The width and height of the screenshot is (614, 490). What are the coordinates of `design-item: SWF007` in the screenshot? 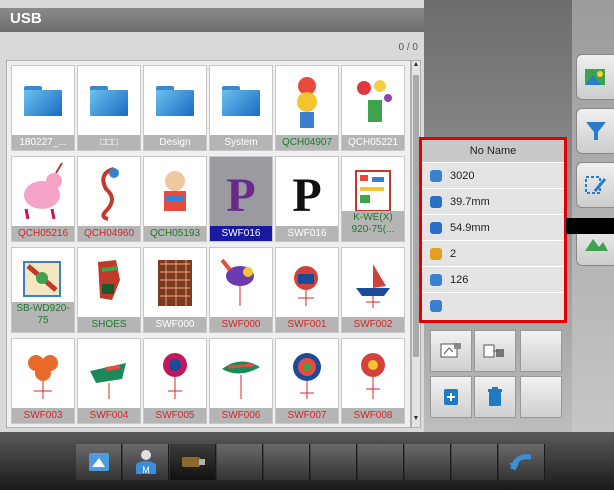 It's located at (307, 381).